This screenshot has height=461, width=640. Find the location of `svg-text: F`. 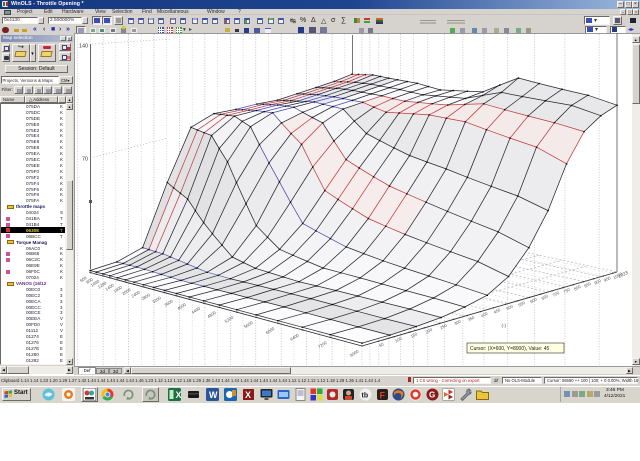

svg-text: F is located at coordinates (383, 396).